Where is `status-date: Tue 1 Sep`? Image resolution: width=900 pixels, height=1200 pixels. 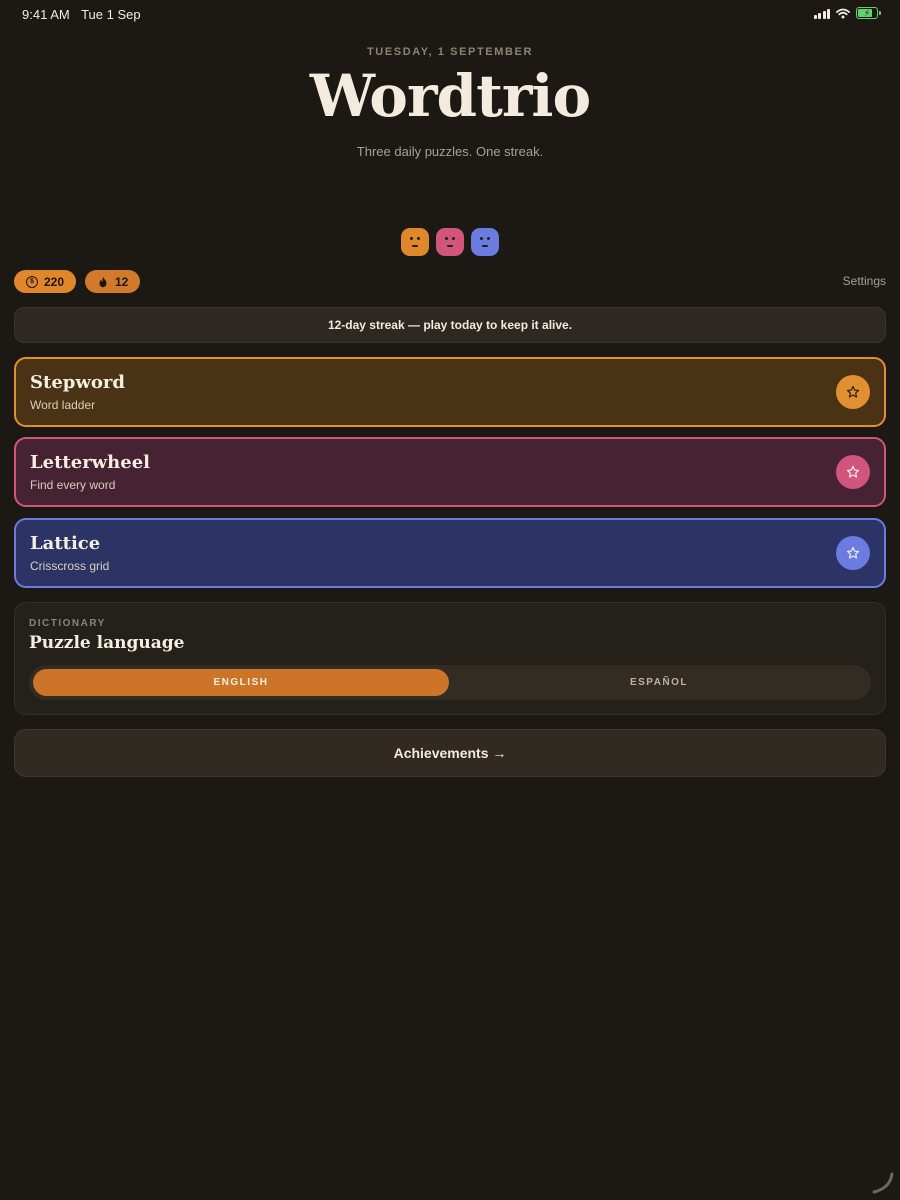 status-date: Tue 1 Sep is located at coordinates (111, 14).